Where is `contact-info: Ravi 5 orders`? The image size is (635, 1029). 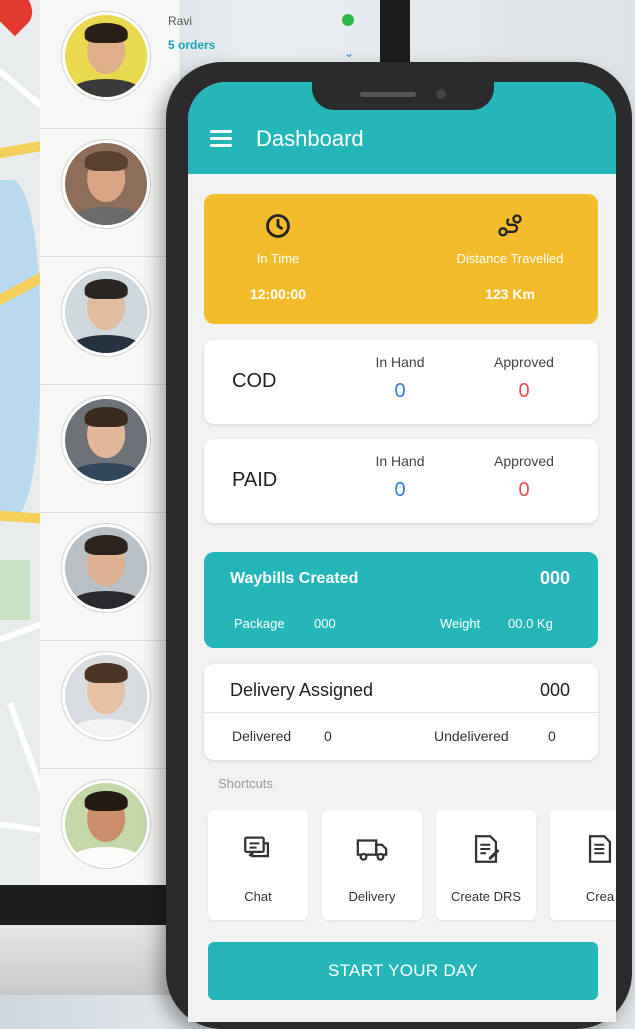 contact-info: Ravi 5 orders is located at coordinates (191, 33).